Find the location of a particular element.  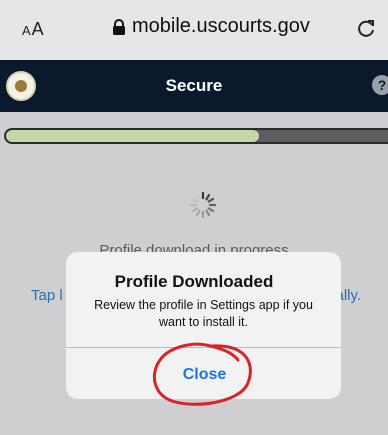

url-field: mobile.uscourts.gov is located at coordinates (211, 26).